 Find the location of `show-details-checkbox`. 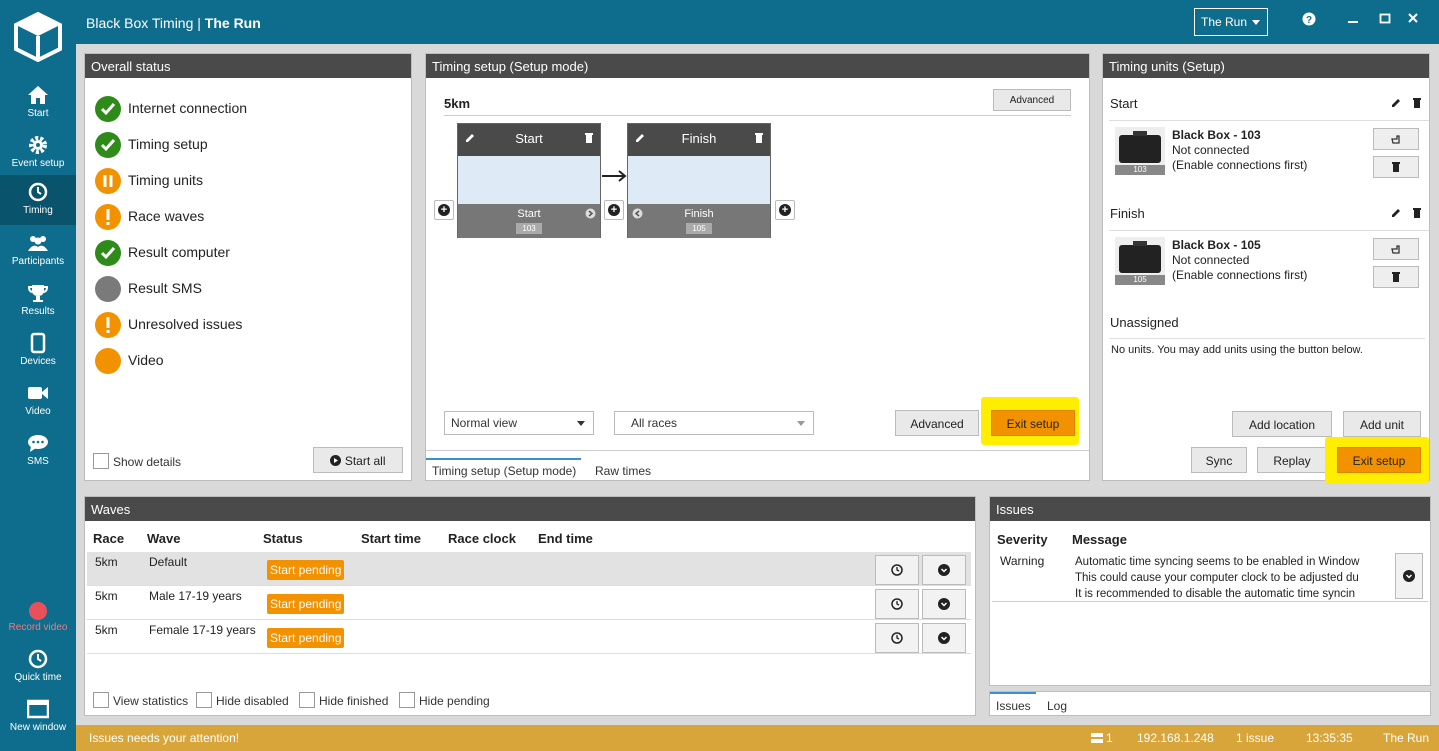

show-details-checkbox is located at coordinates (101, 461).